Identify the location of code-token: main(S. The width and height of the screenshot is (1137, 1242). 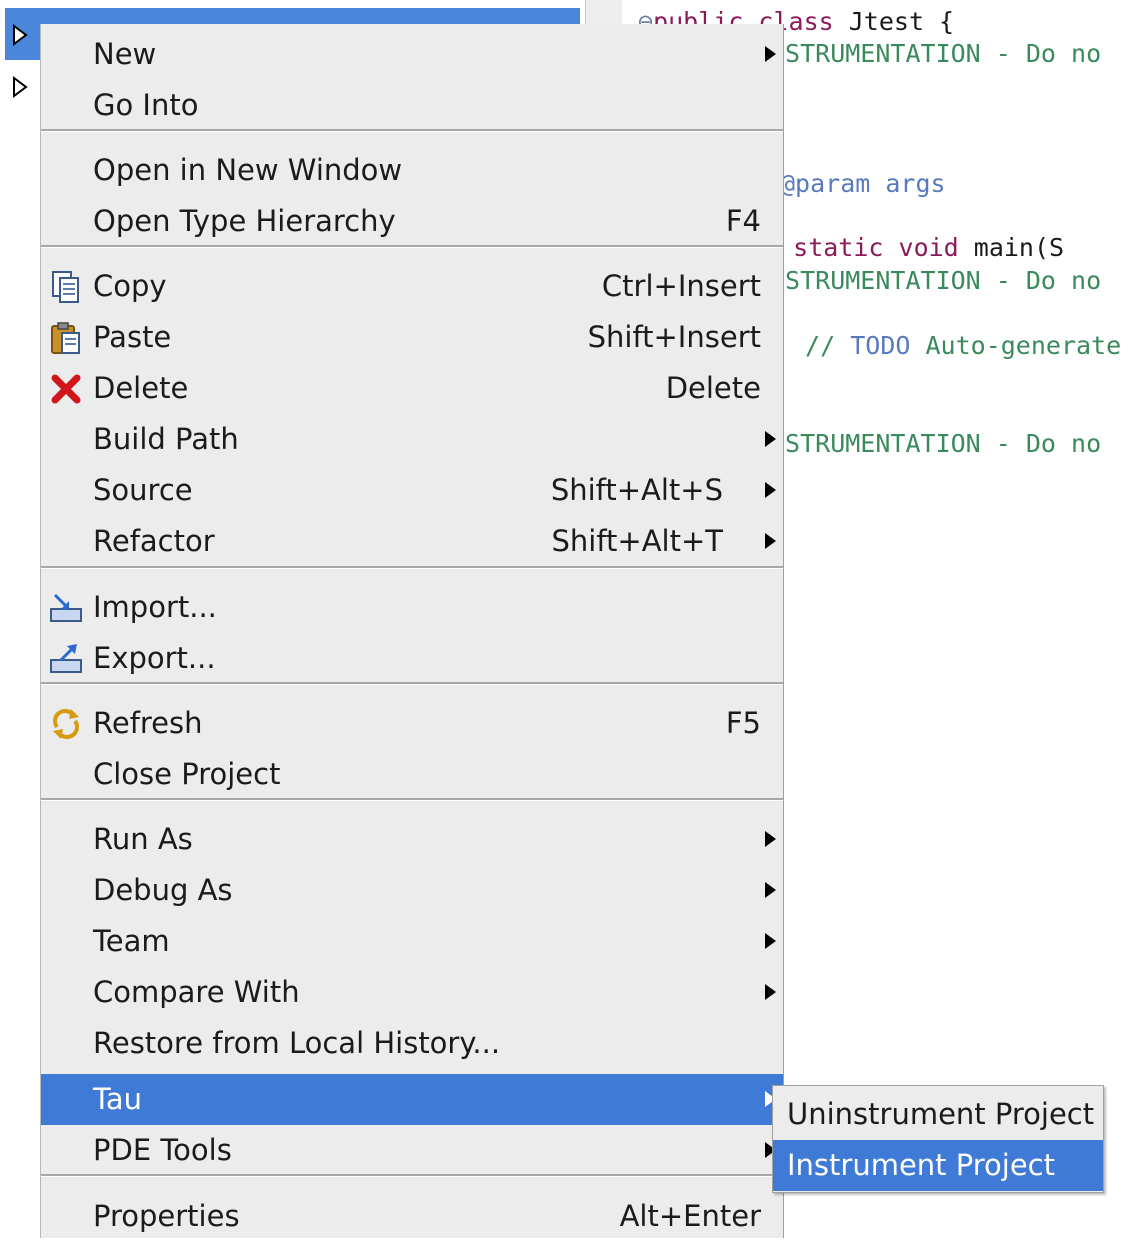
(1019, 247).